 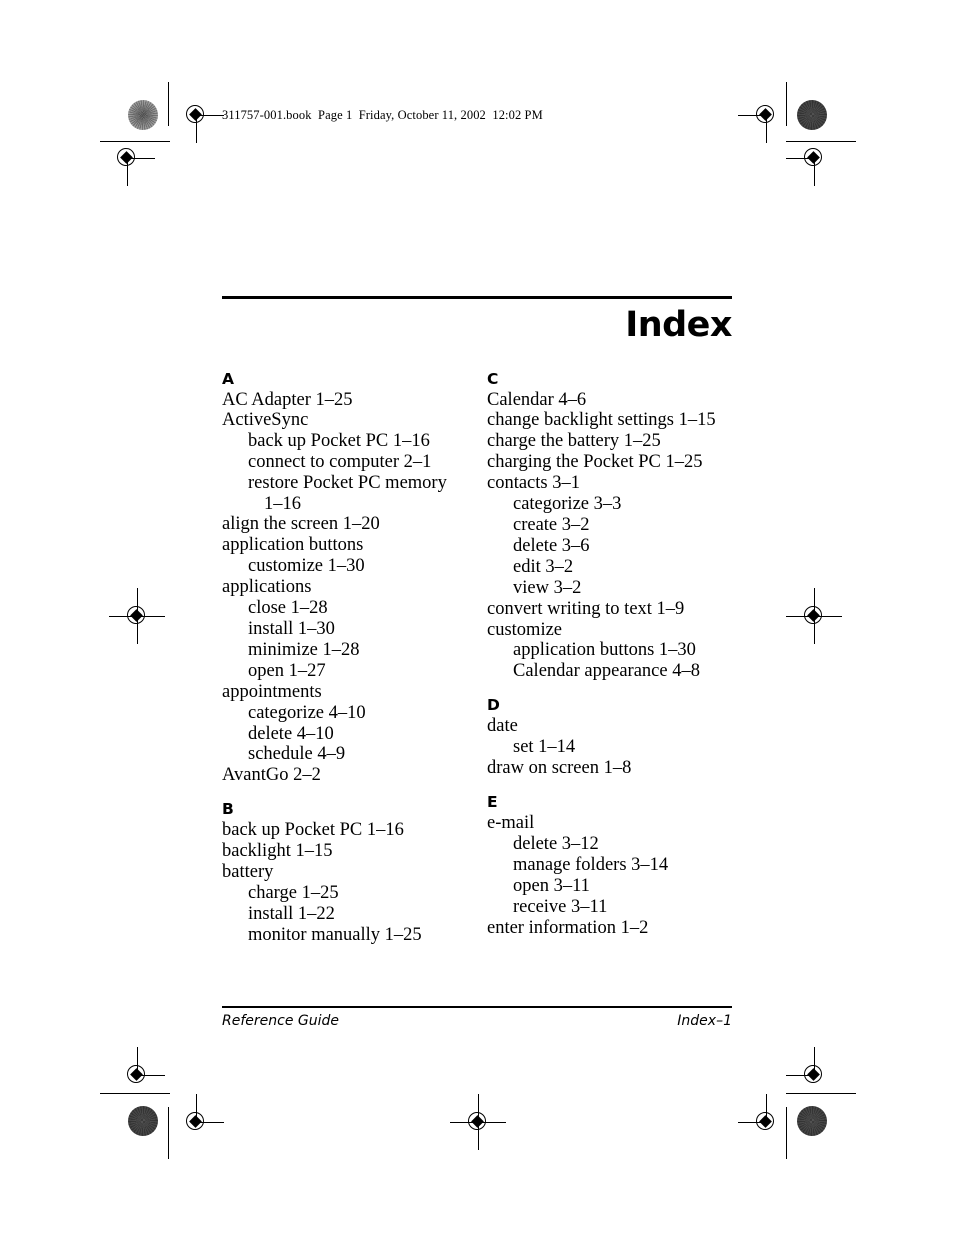 I want to click on index-entry: enter information 1–2, so click(x=568, y=927).